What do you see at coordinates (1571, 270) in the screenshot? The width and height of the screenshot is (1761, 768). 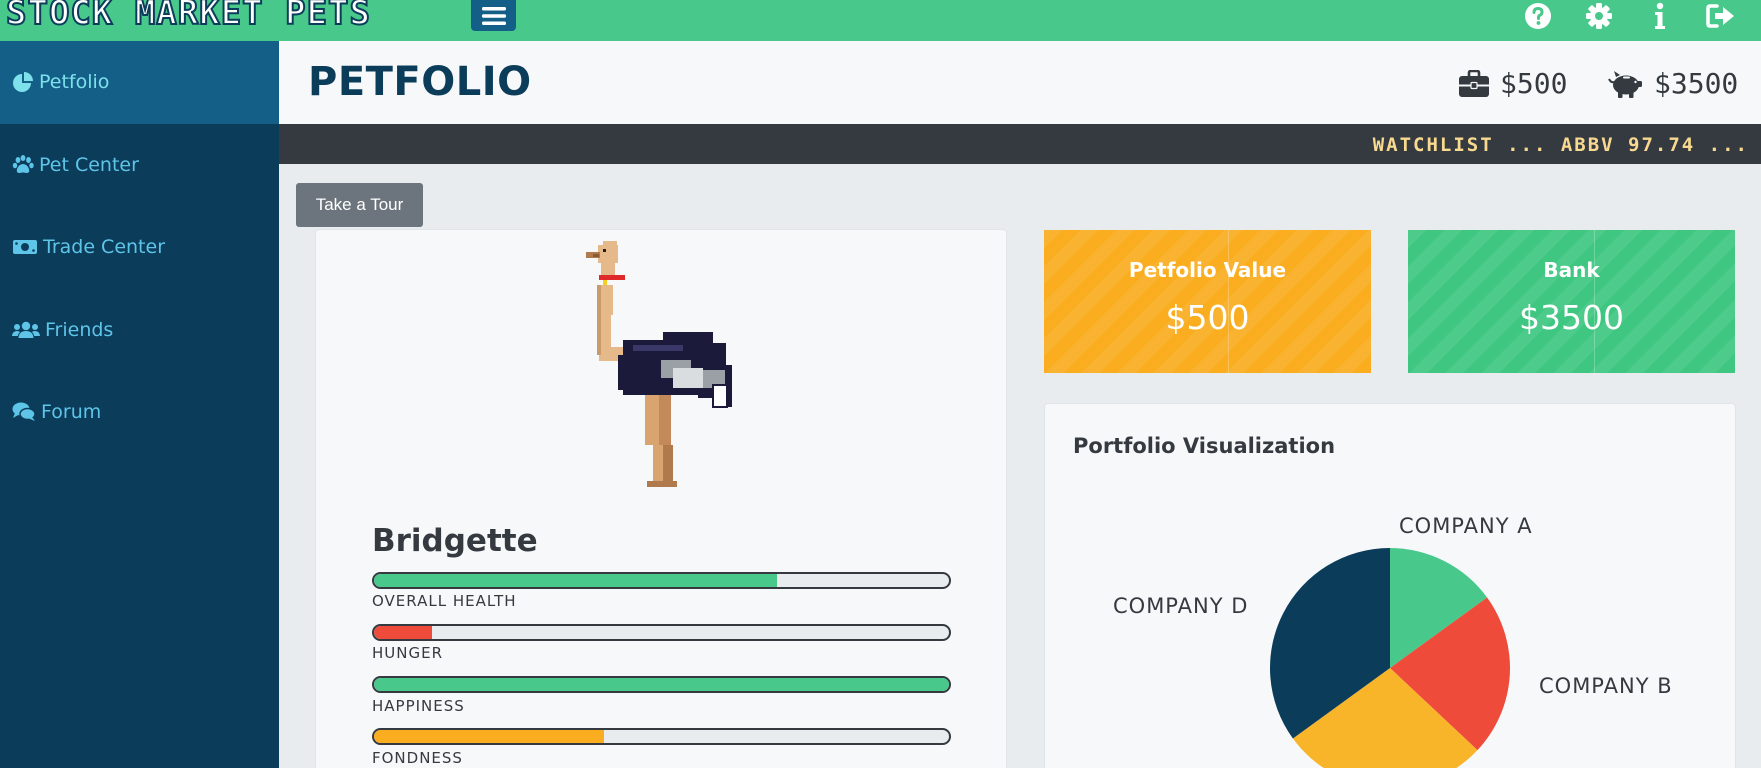 I see `bank-label: Bank` at bounding box center [1571, 270].